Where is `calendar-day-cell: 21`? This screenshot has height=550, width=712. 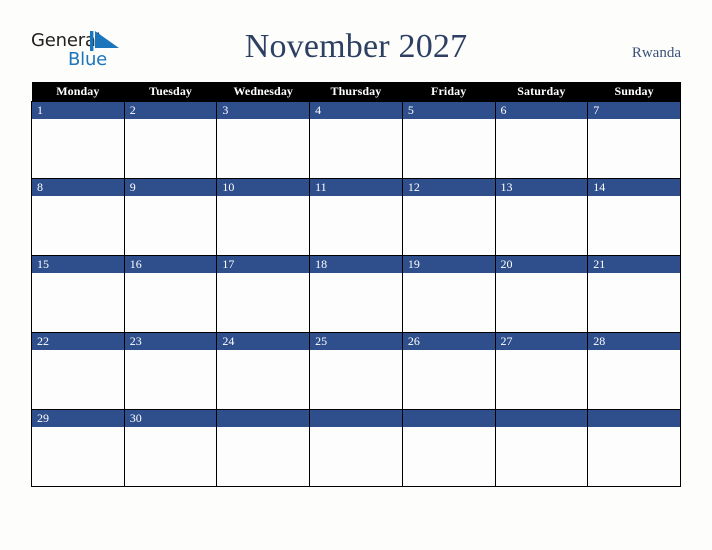 calendar-day-cell: 21 is located at coordinates (634, 294).